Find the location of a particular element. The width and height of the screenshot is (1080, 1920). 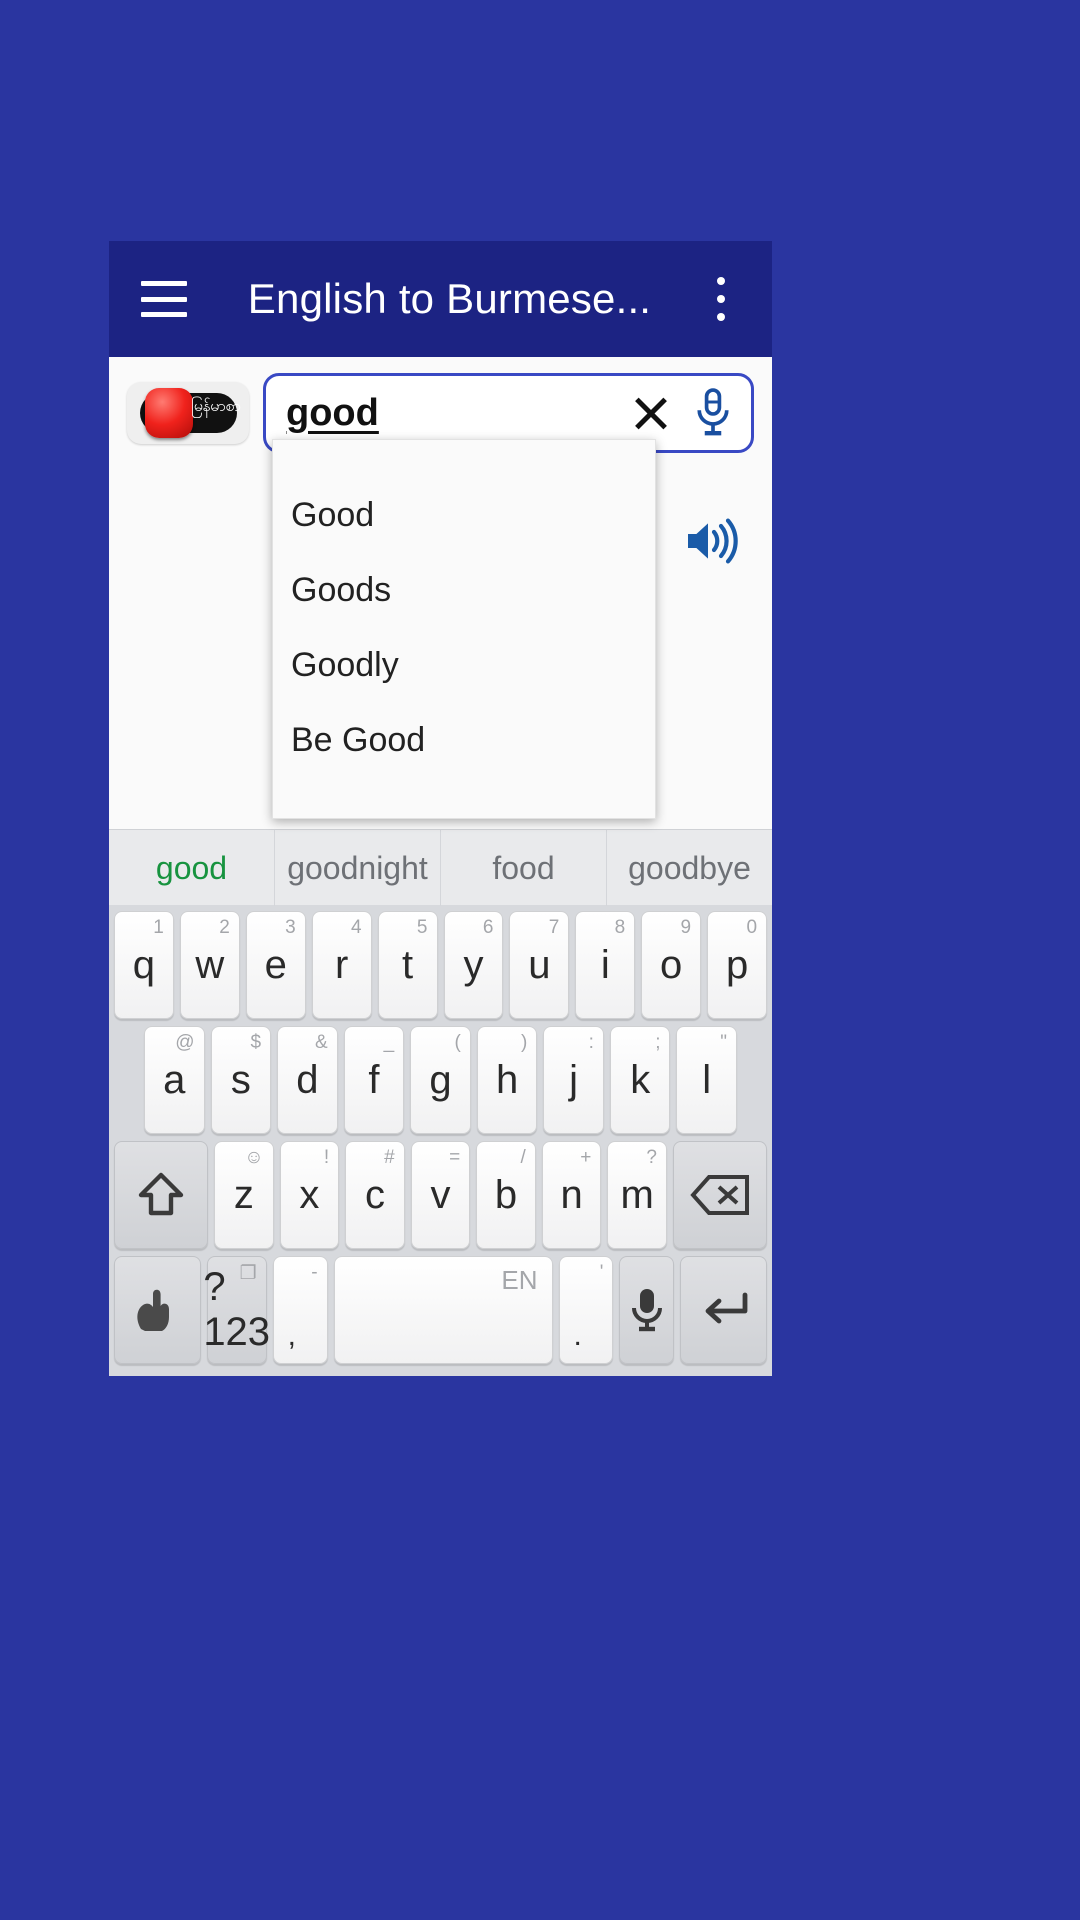

key-c: # c is located at coordinates (375, 1195).